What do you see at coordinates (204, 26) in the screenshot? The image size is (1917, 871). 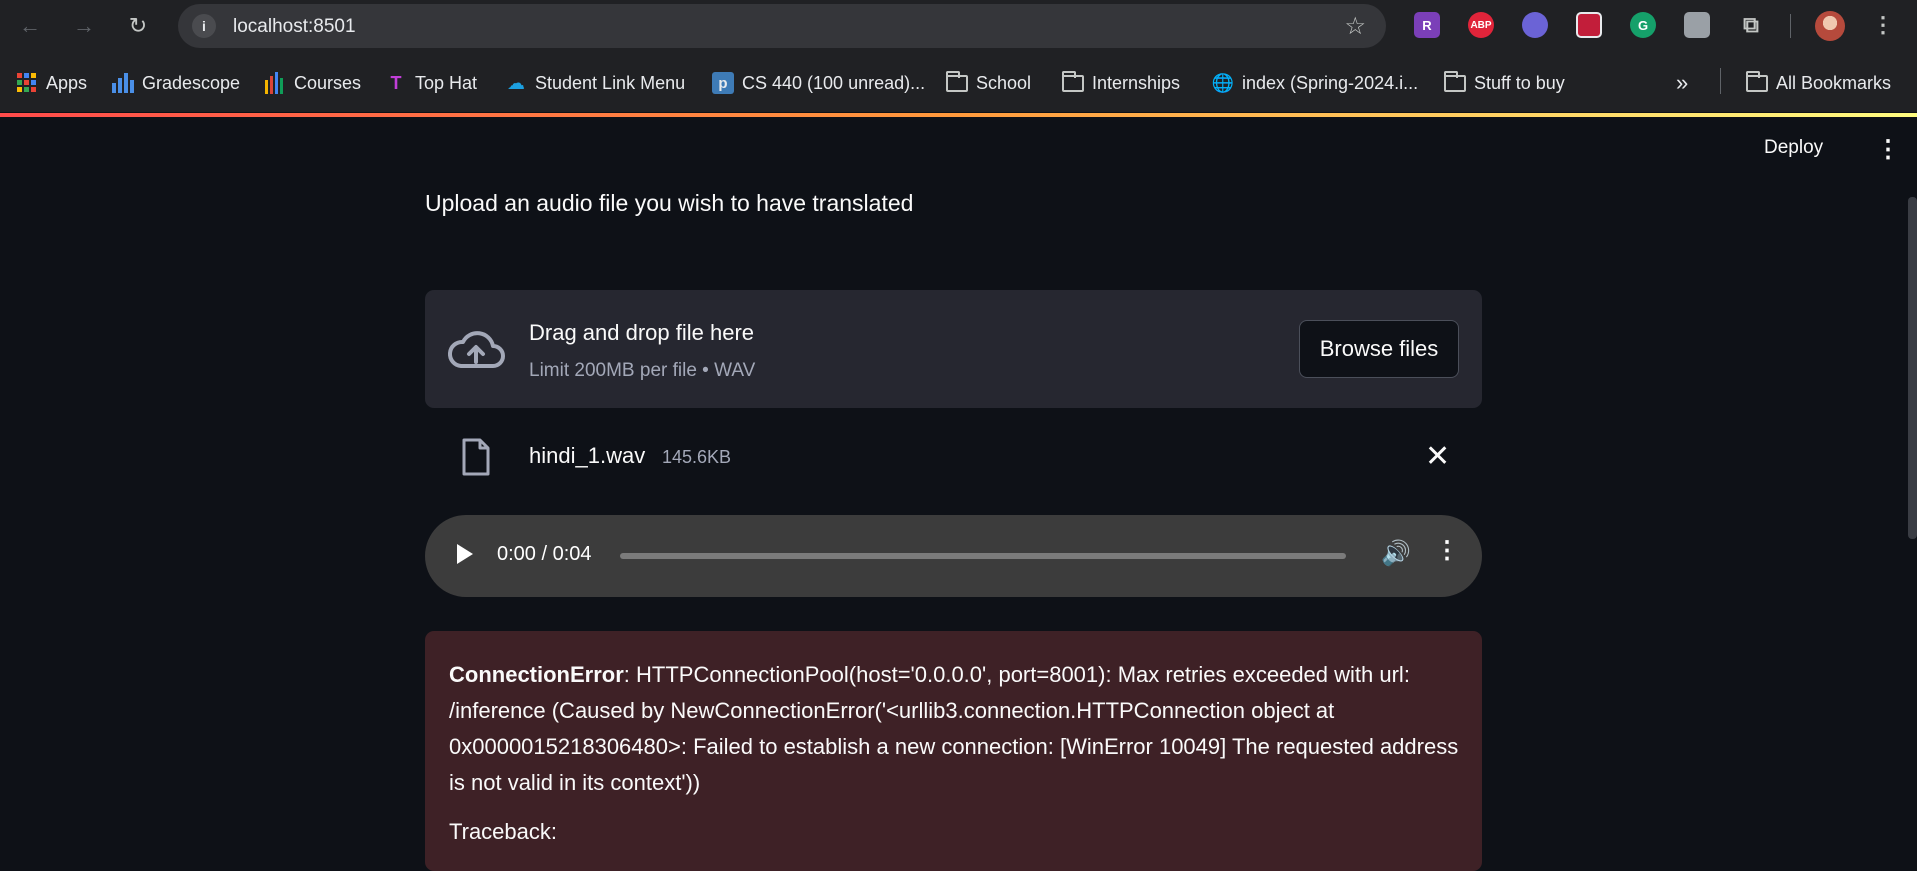 I see `site-info-icon: i` at bounding box center [204, 26].